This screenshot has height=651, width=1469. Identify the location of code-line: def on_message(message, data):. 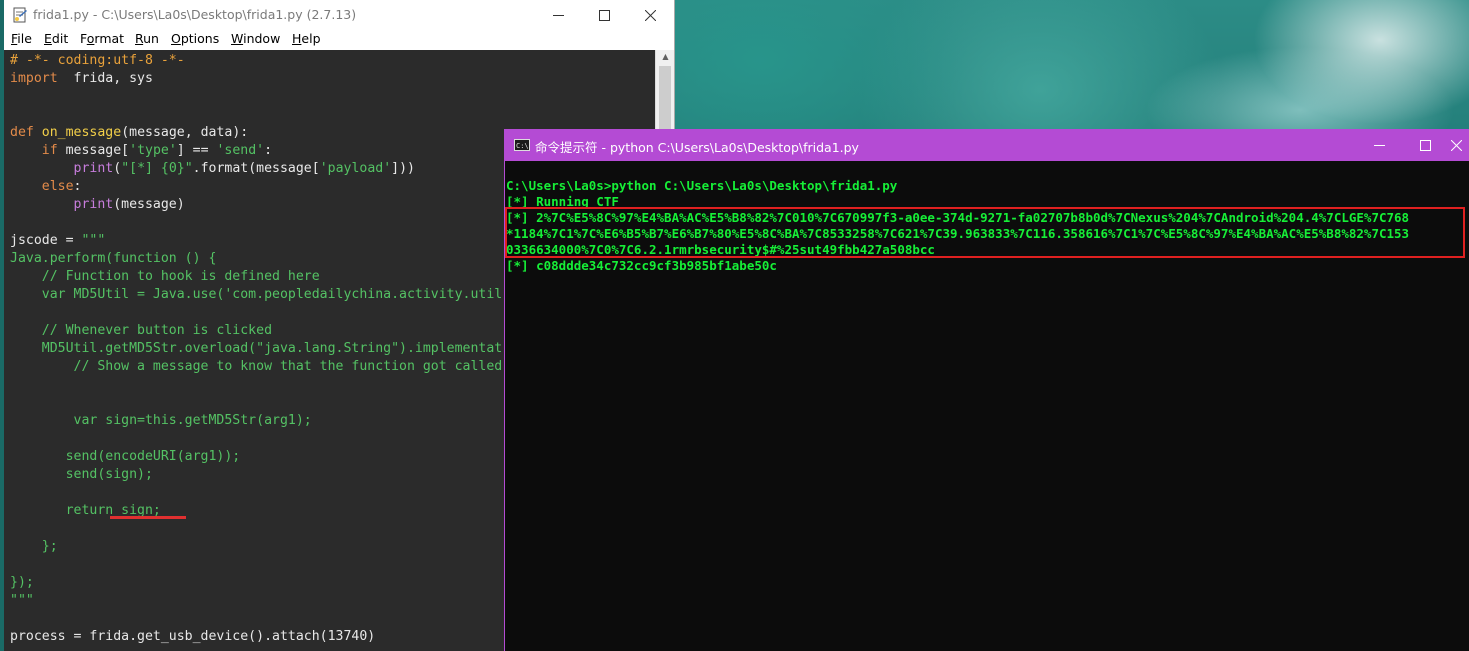
(129, 132).